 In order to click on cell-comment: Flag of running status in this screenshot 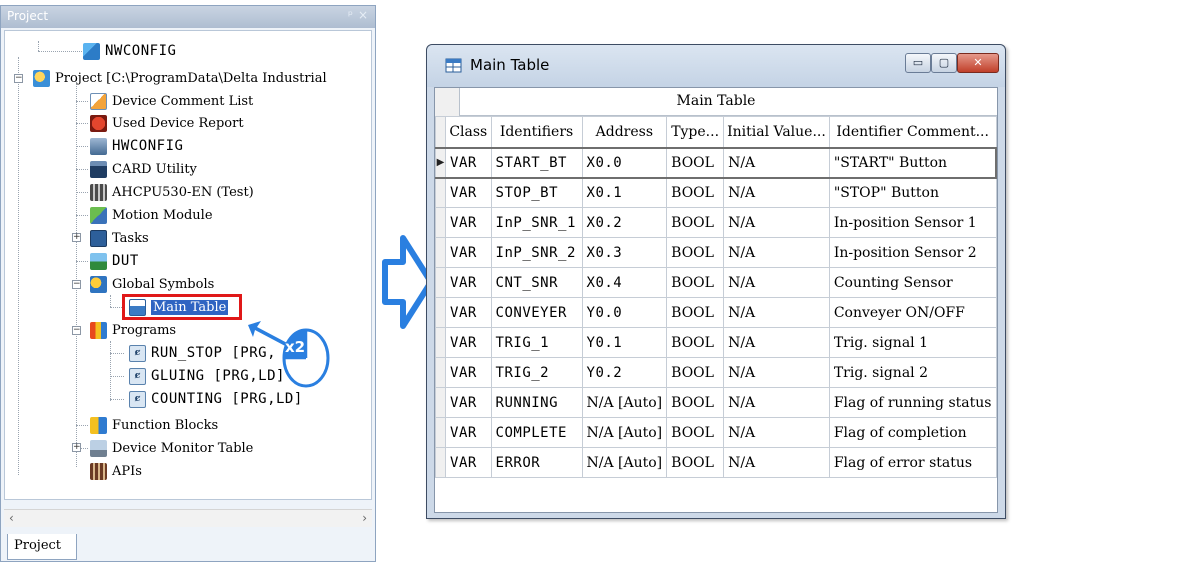, I will do `click(912, 402)`.